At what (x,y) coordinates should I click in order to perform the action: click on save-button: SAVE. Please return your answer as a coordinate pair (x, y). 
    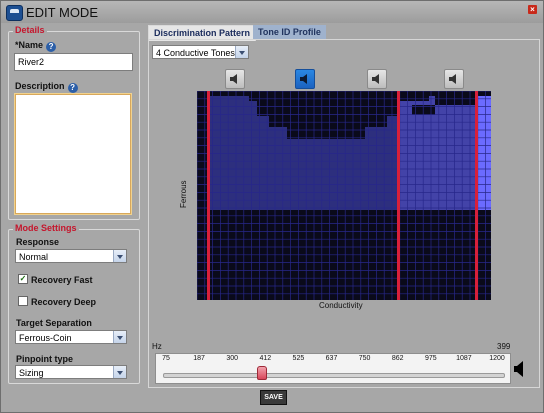
    Looking at the image, I should click on (273, 397).